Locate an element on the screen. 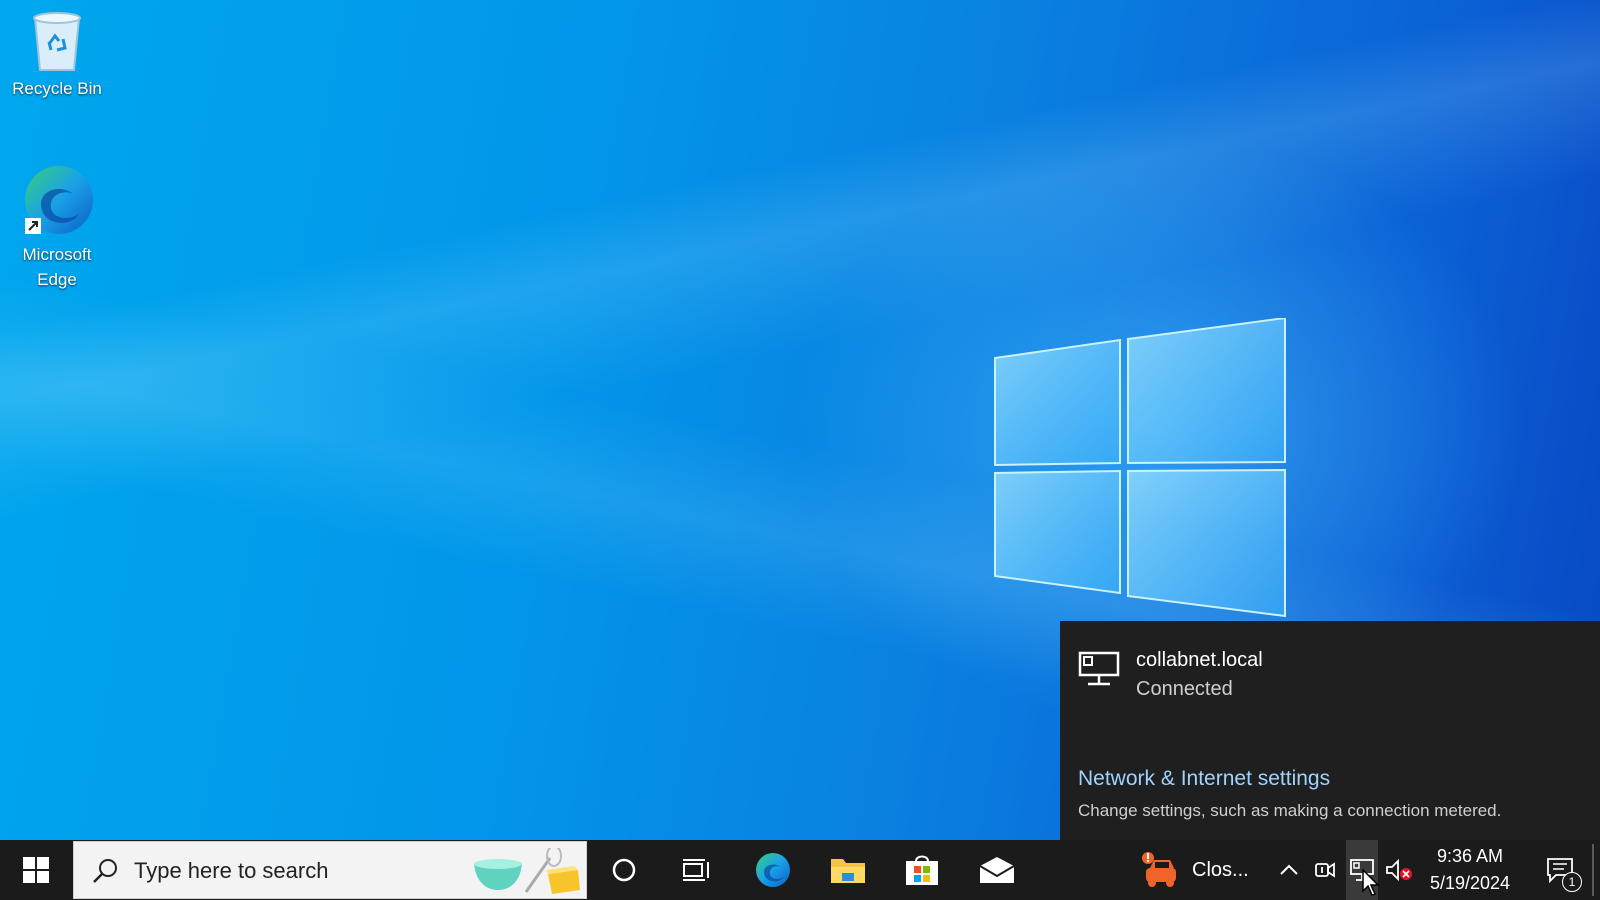 This screenshot has height=900, width=1600. show-hidden-icons-button is located at coordinates (1289, 870).